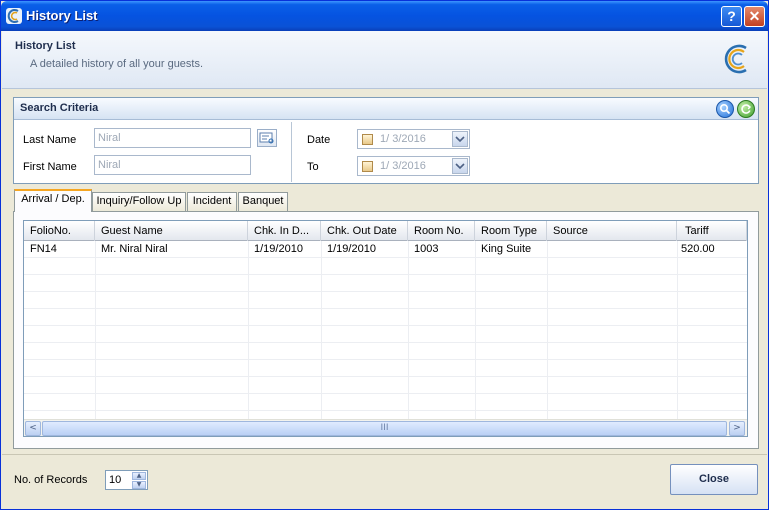 The height and width of the screenshot is (510, 769). I want to click on brand-logo-icon, so click(735, 59).